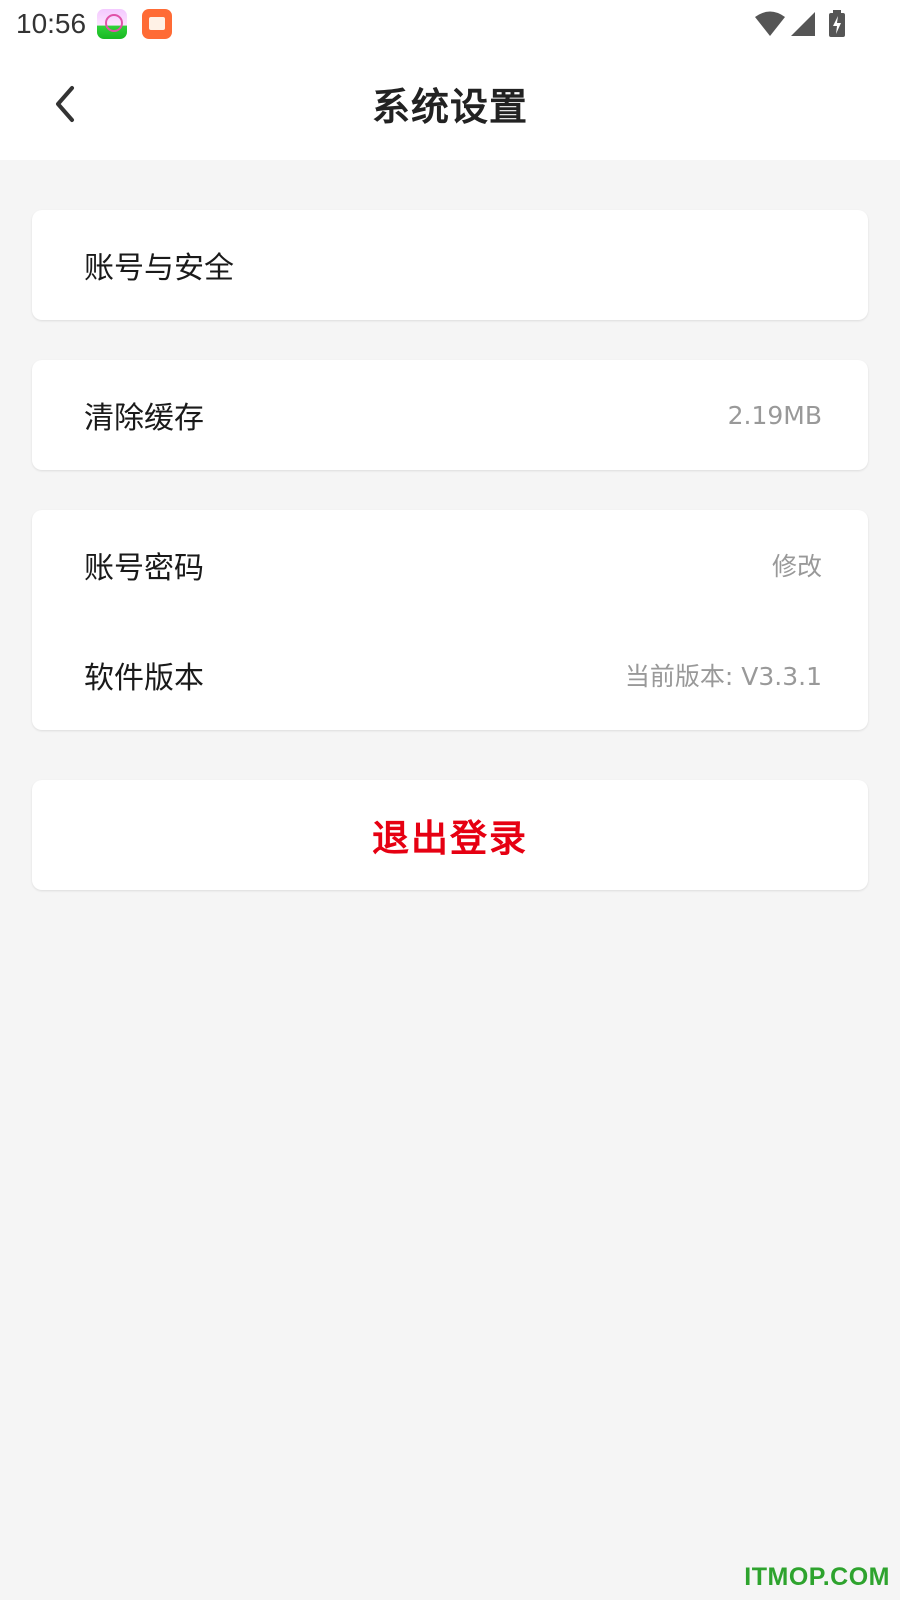 This screenshot has height=1600, width=900. I want to click on nav-bar: 系统设置, so click(450, 104).